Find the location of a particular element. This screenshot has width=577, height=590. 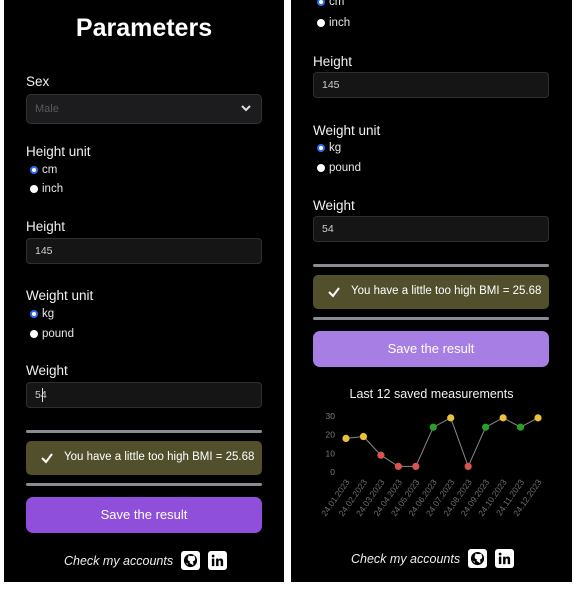

y-tick-label: 20 is located at coordinates (331, 435).